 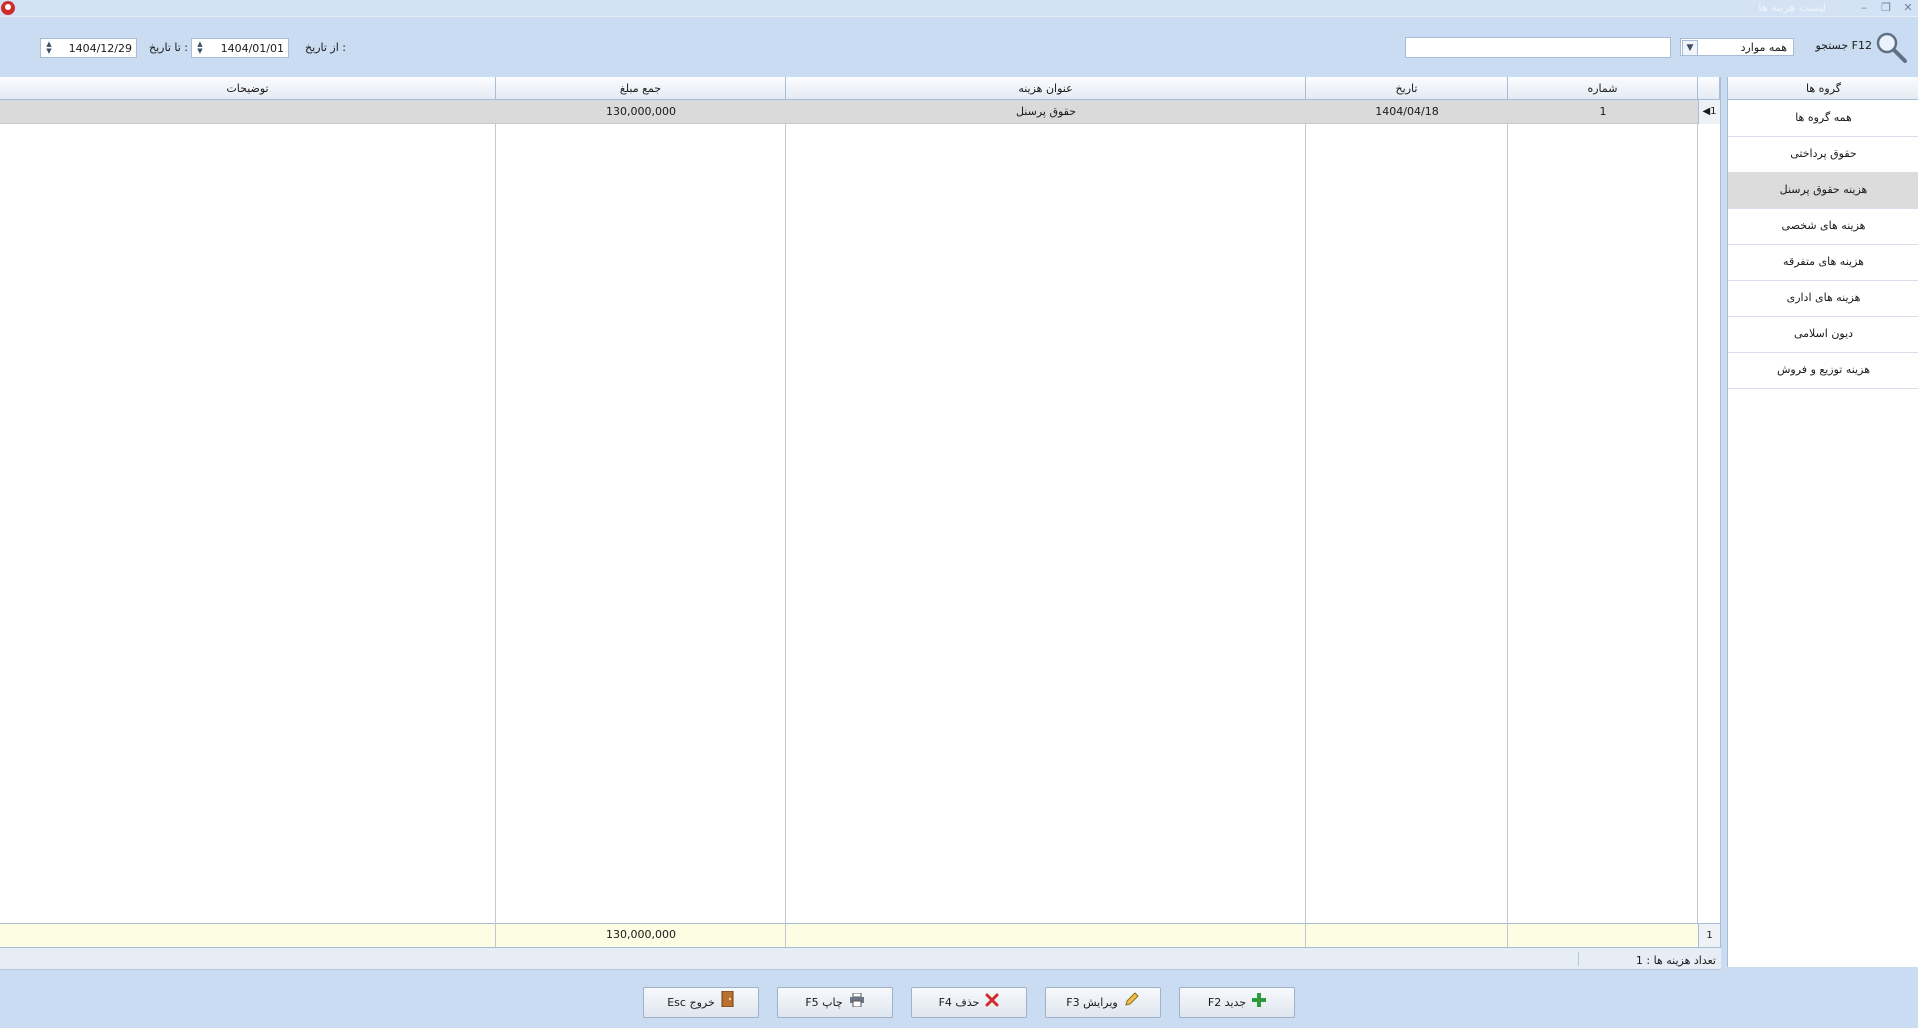 What do you see at coordinates (959, 8) in the screenshot?
I see `title-bar` at bounding box center [959, 8].